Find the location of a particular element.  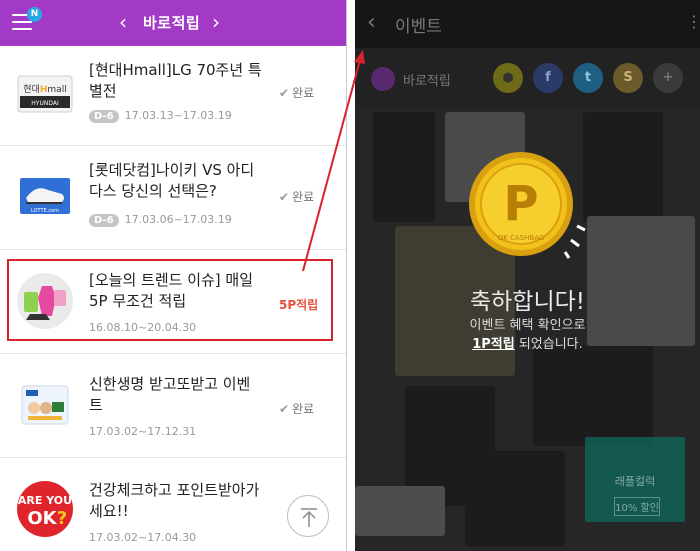

share-bar-label: 바로적립 is located at coordinates (427, 81).